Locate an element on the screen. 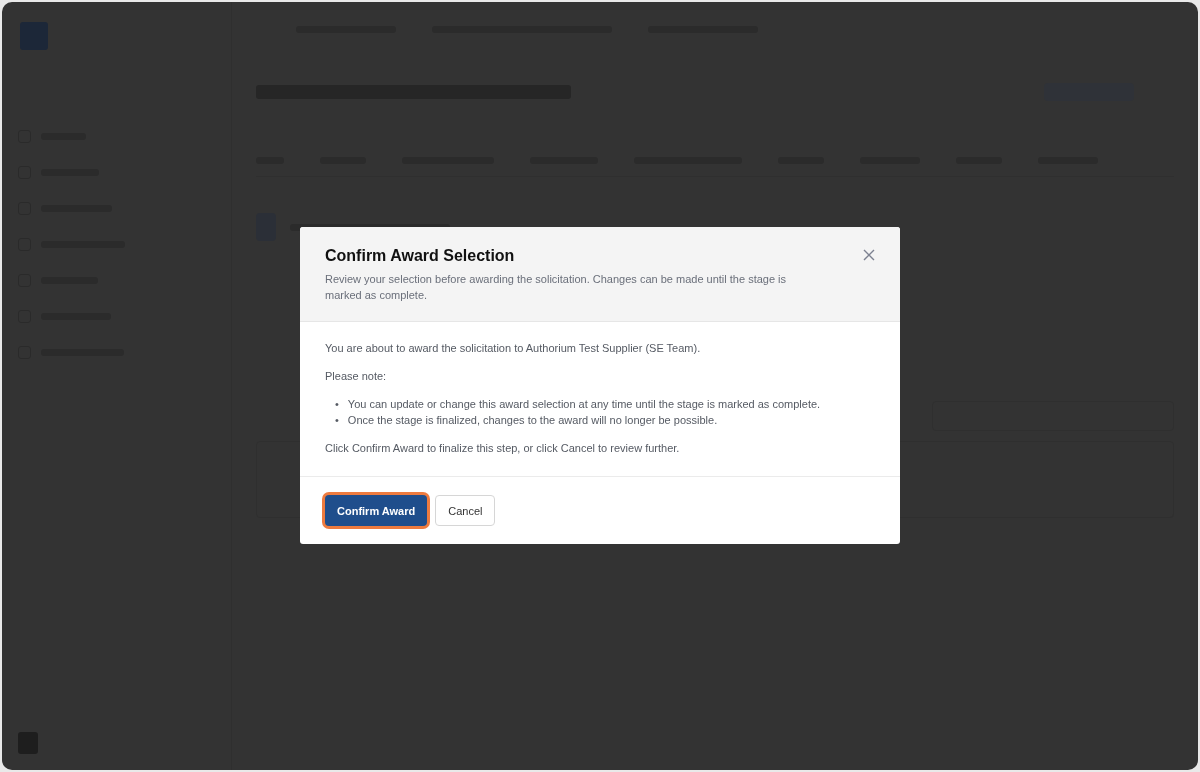  cancel-button: Cancel is located at coordinates (465, 510).